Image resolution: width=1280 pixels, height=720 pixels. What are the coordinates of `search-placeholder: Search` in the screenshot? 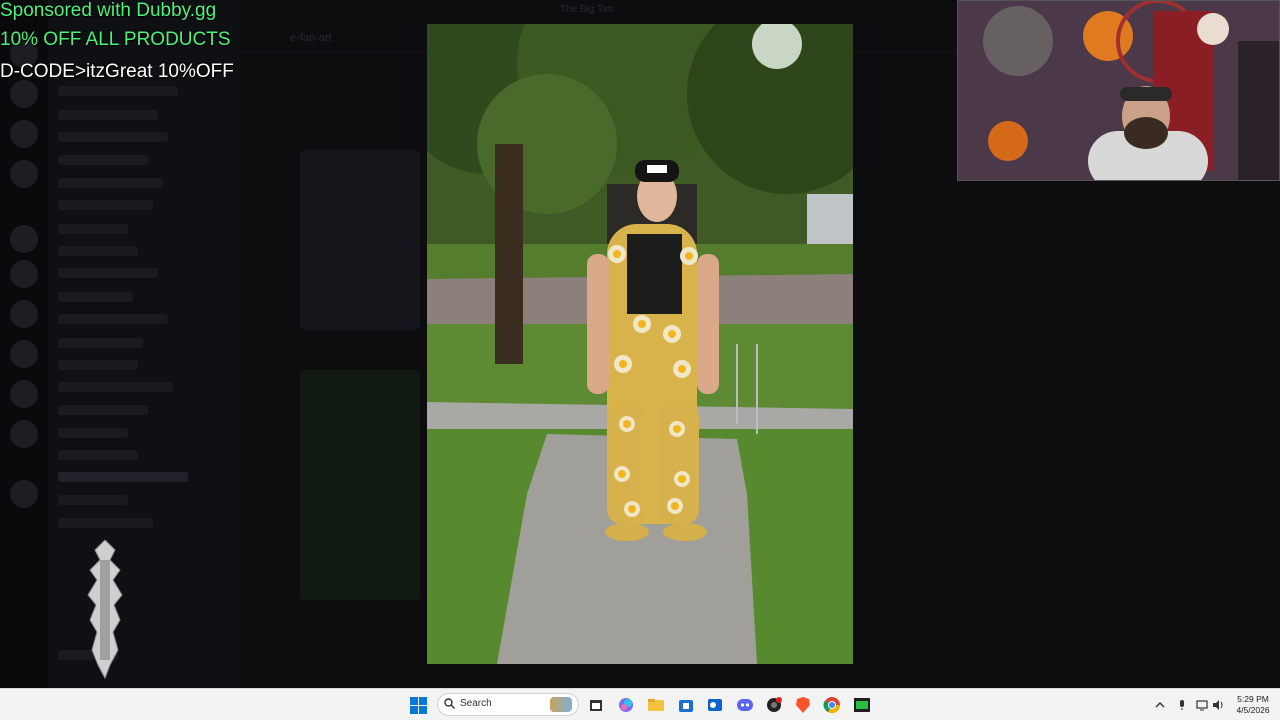 It's located at (476, 703).